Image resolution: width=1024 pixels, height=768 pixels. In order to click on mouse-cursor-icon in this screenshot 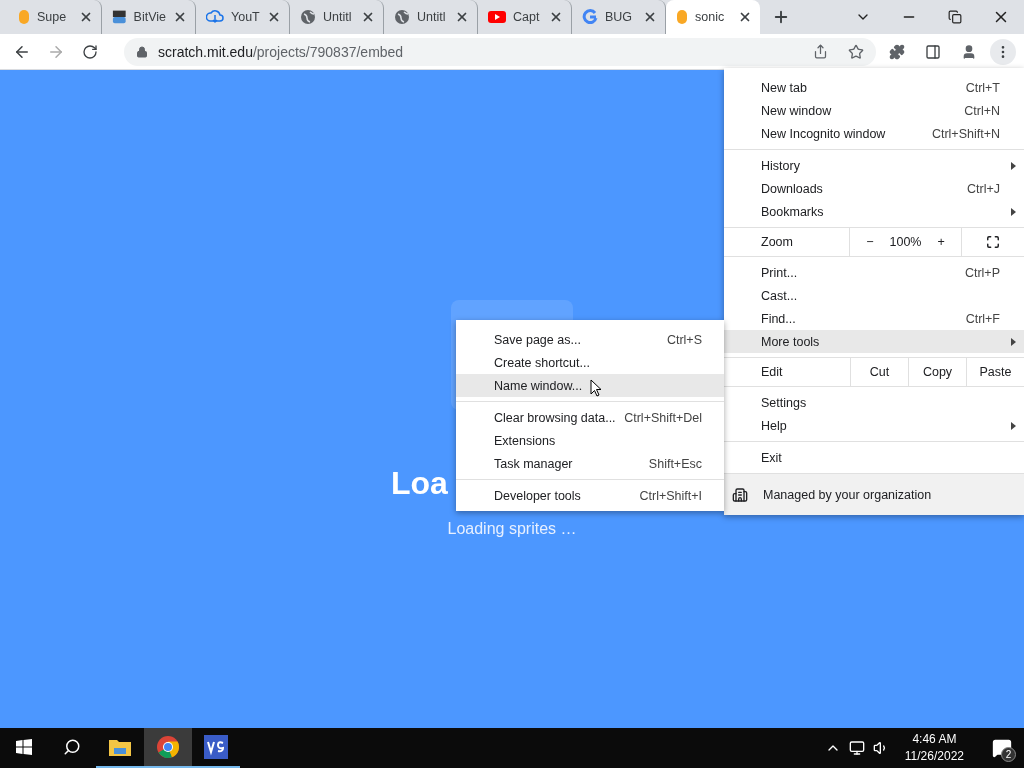, I will do `click(596, 388)`.